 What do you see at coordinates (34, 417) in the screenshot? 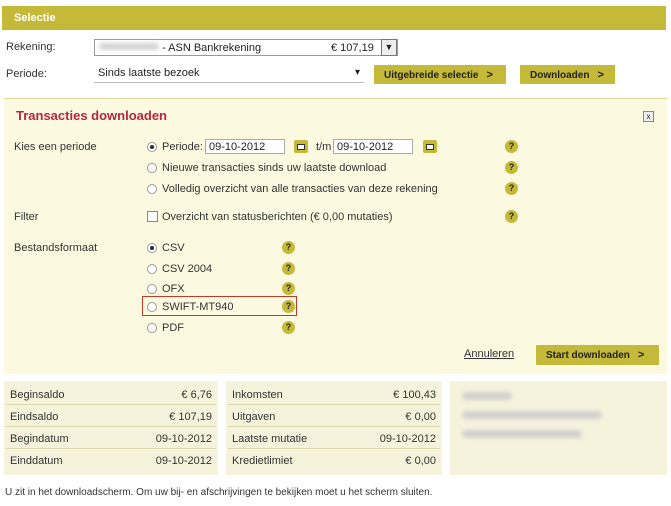
I see `eindsaldo-label: Eindsaldo` at bounding box center [34, 417].